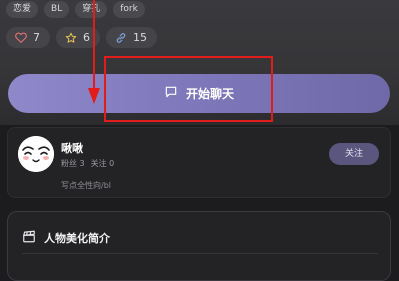 The image size is (399, 281). Describe the element at coordinates (86, 37) in the screenshot. I see `stars-count: 6` at that location.